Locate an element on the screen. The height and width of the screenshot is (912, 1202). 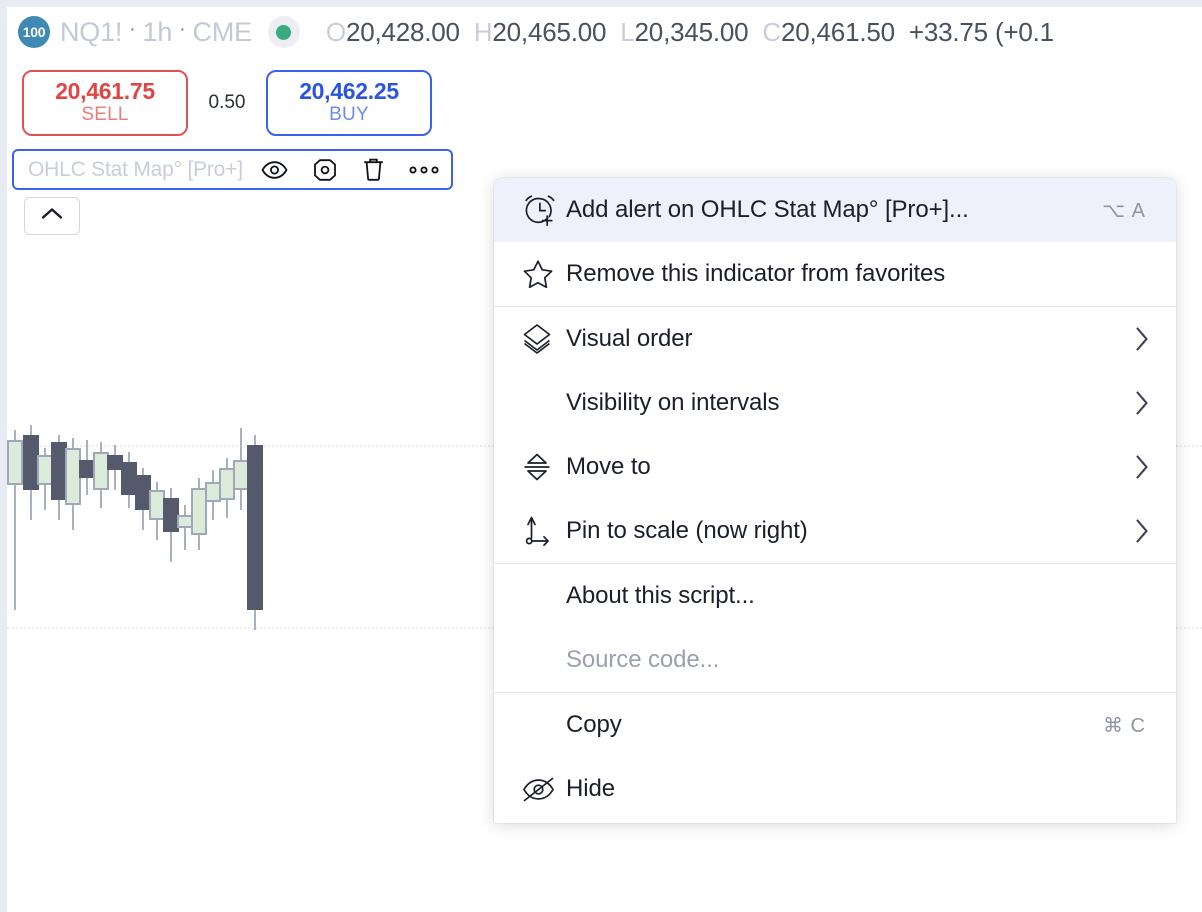
context-menu-group: Copy ⌘ C Hide is located at coordinates (835, 756).